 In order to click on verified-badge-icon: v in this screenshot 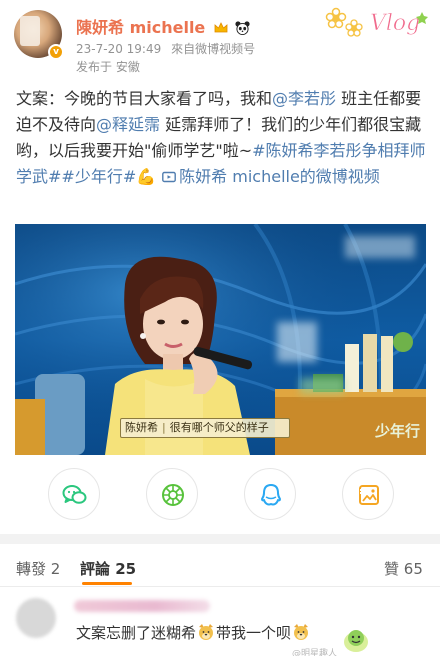, I will do `click(56, 52)`.